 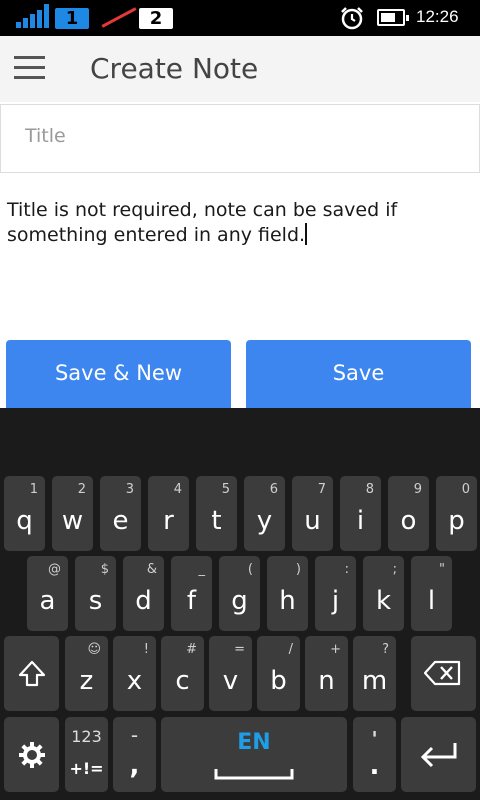 I want to click on gear-icon, so click(x=32, y=755).